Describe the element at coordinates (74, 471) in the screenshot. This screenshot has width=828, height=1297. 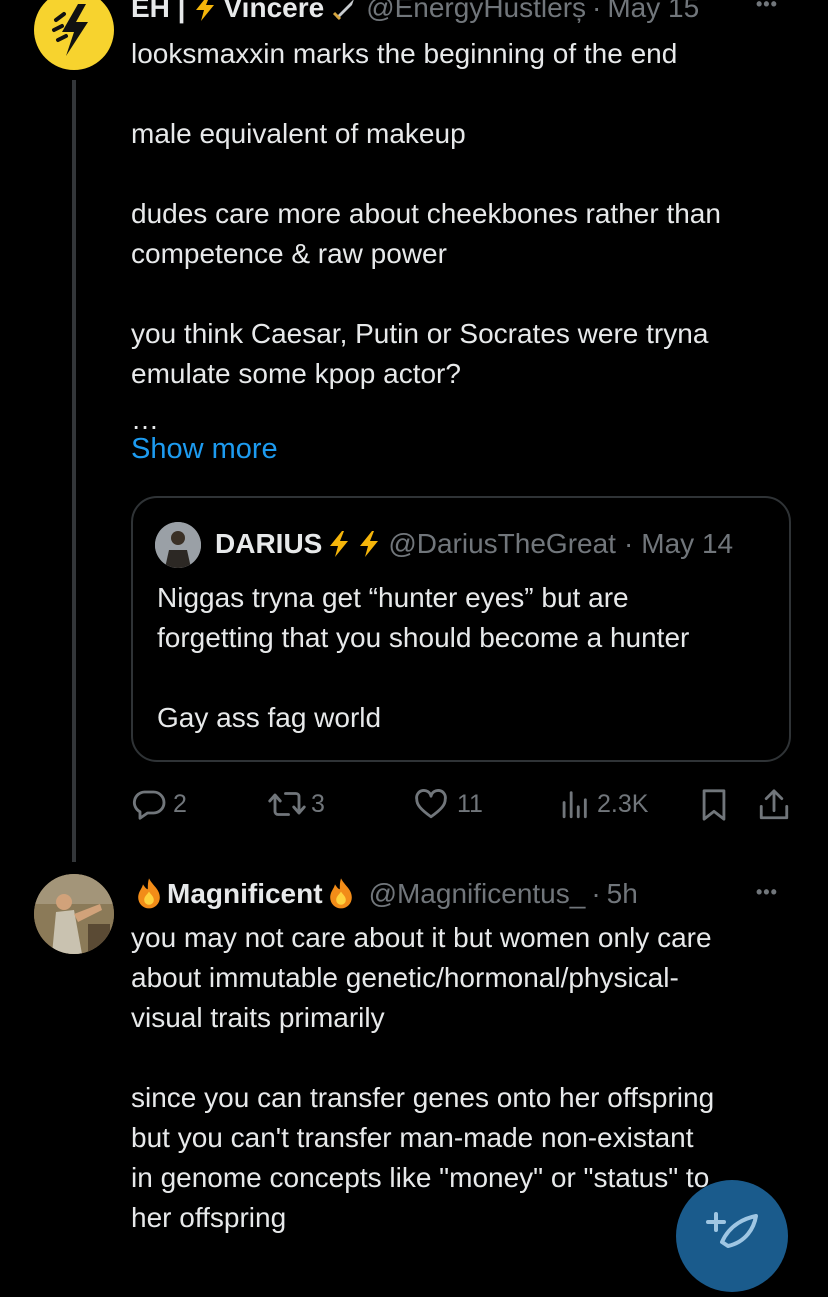
I see `thread-connector-line` at that location.